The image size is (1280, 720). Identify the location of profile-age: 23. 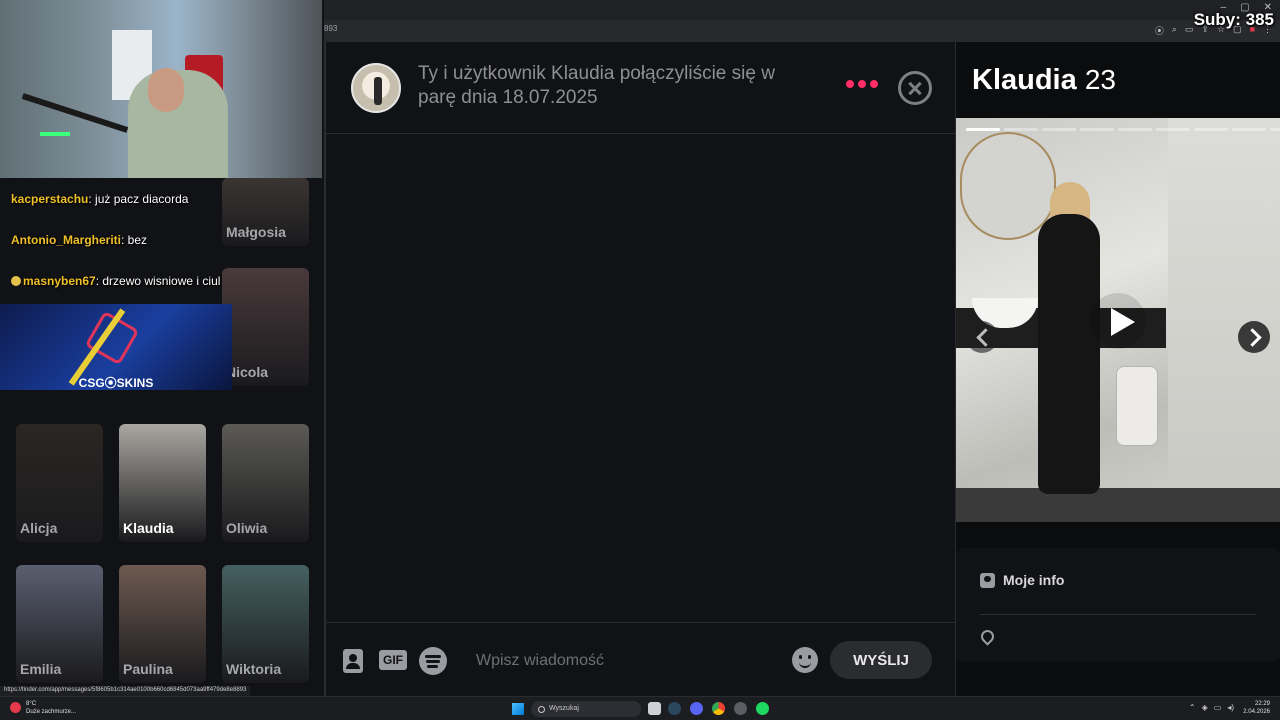
(1100, 79).